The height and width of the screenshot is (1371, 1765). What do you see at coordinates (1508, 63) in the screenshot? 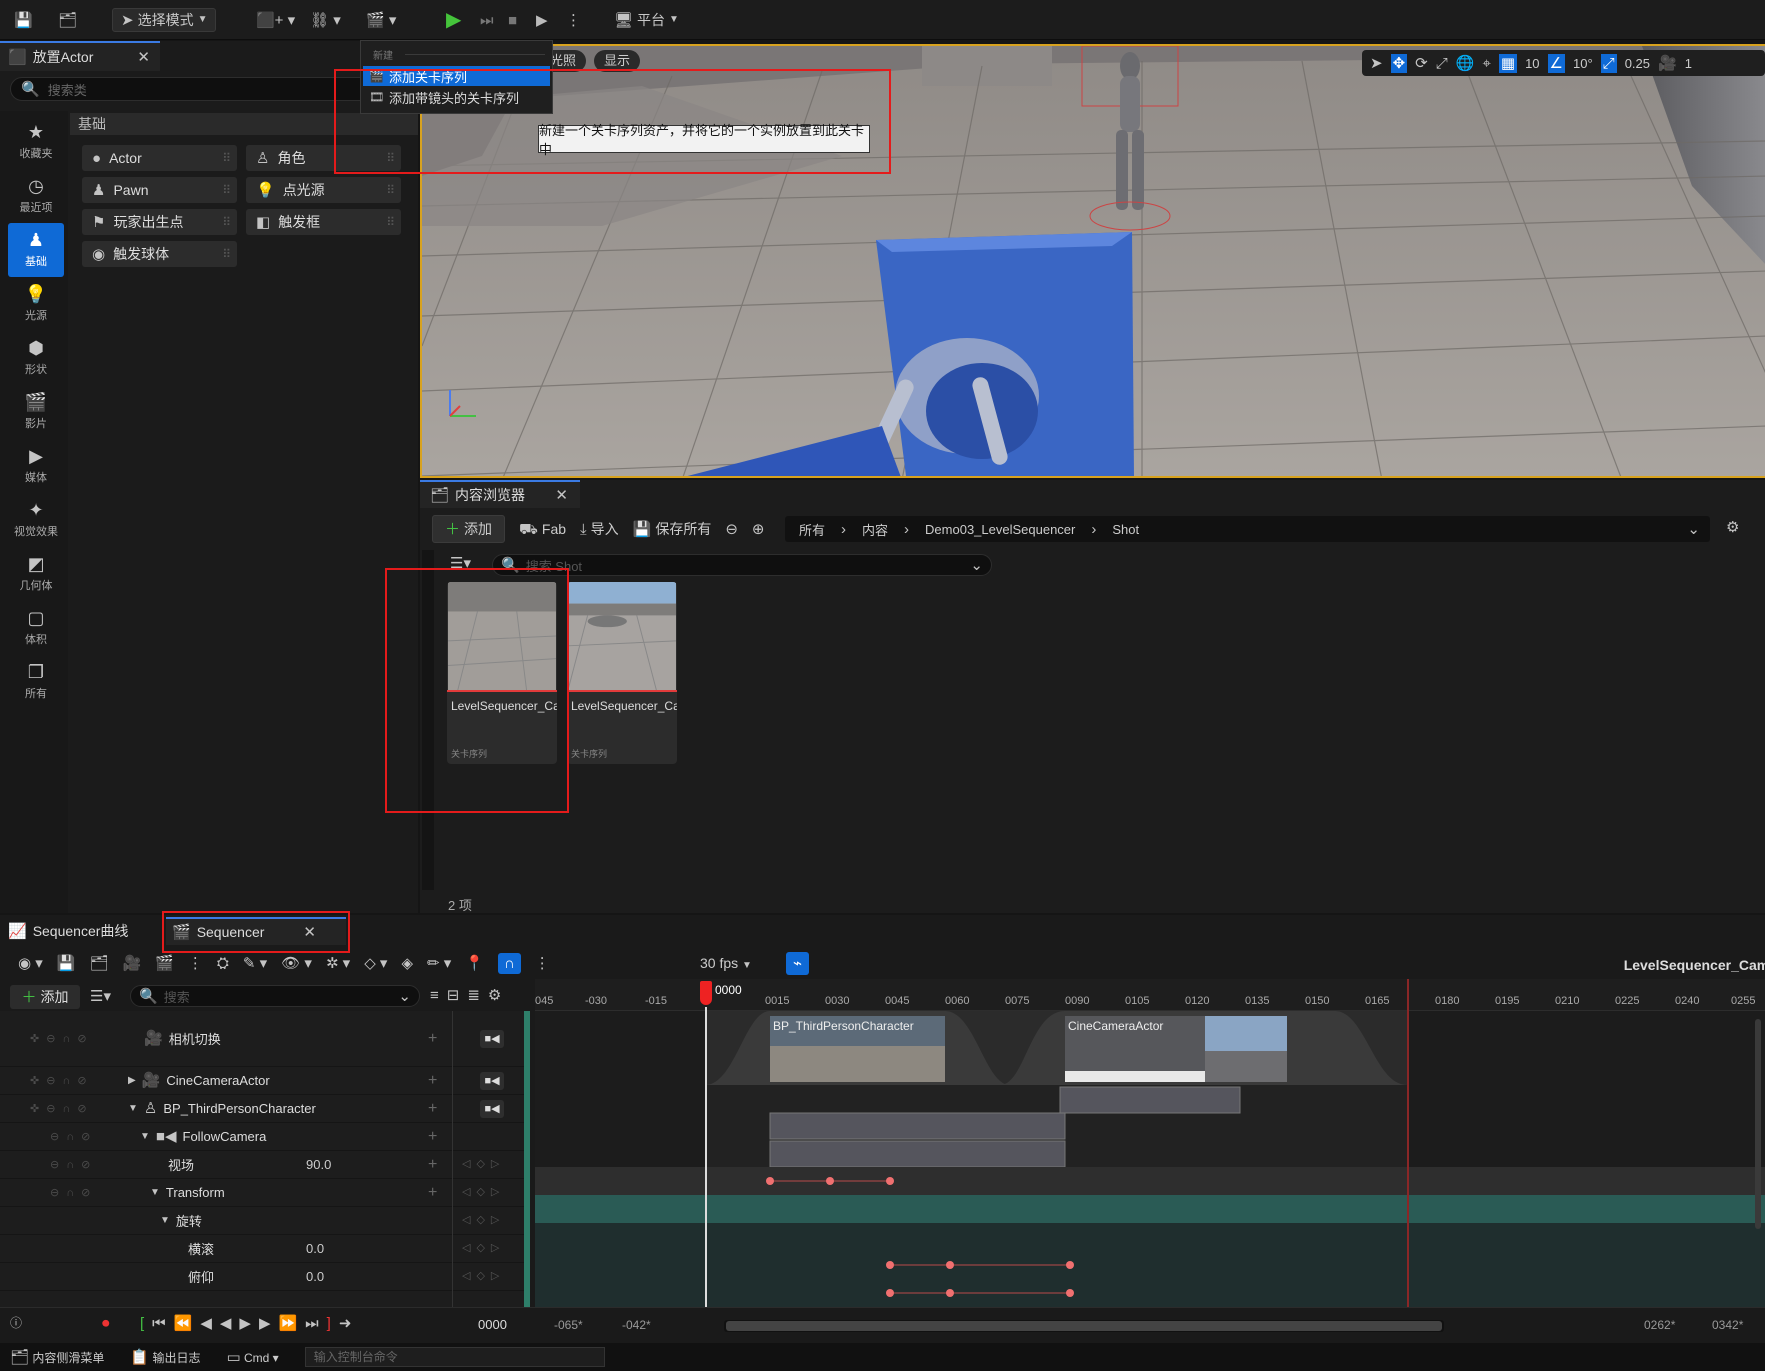
I see `grid-snap-icon: ▦` at bounding box center [1508, 63].